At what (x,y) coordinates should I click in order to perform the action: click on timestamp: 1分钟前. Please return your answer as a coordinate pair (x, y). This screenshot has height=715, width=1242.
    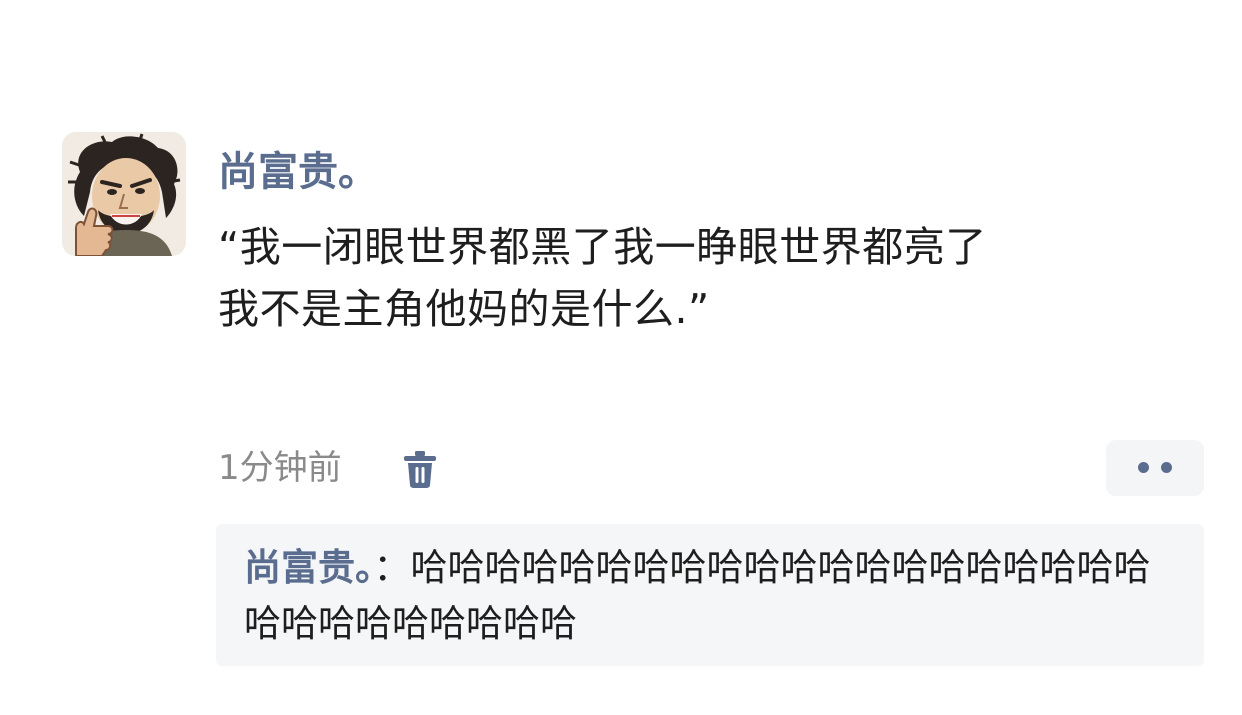
    Looking at the image, I should click on (280, 468).